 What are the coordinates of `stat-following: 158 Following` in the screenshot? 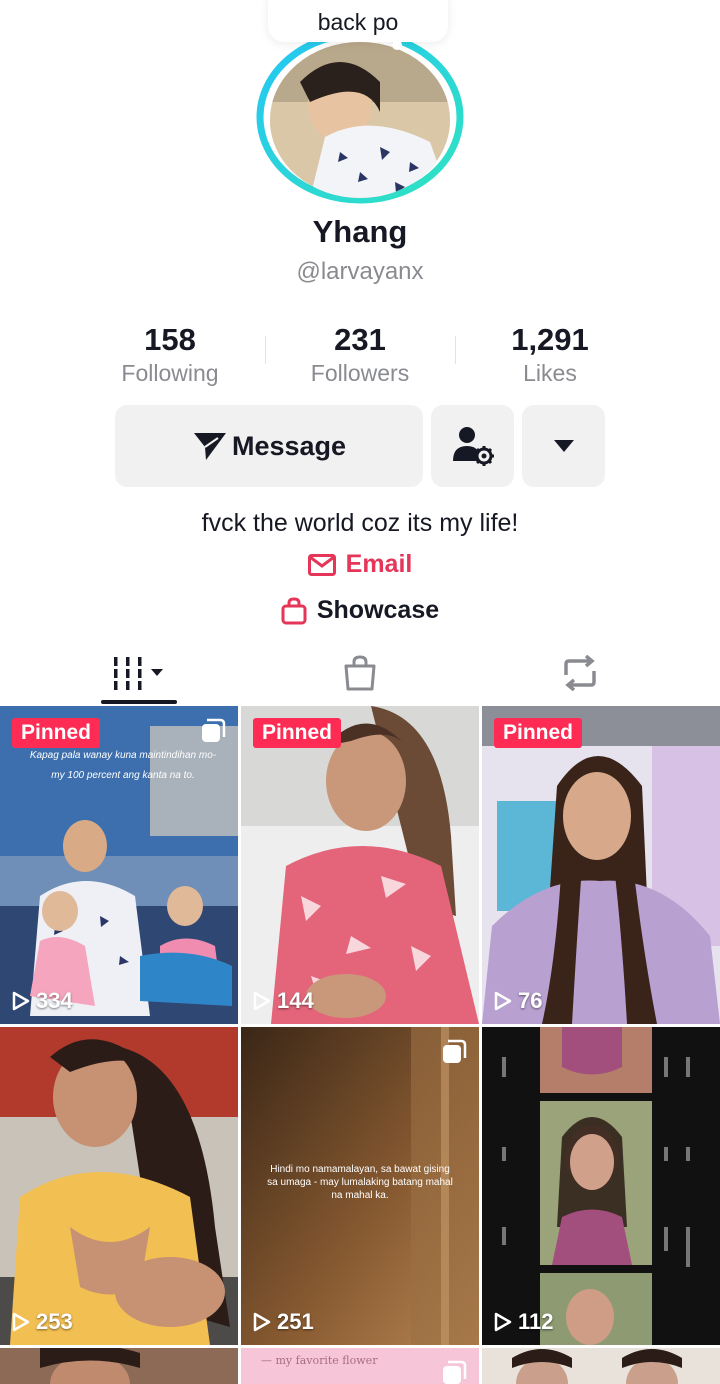 It's located at (170, 354).